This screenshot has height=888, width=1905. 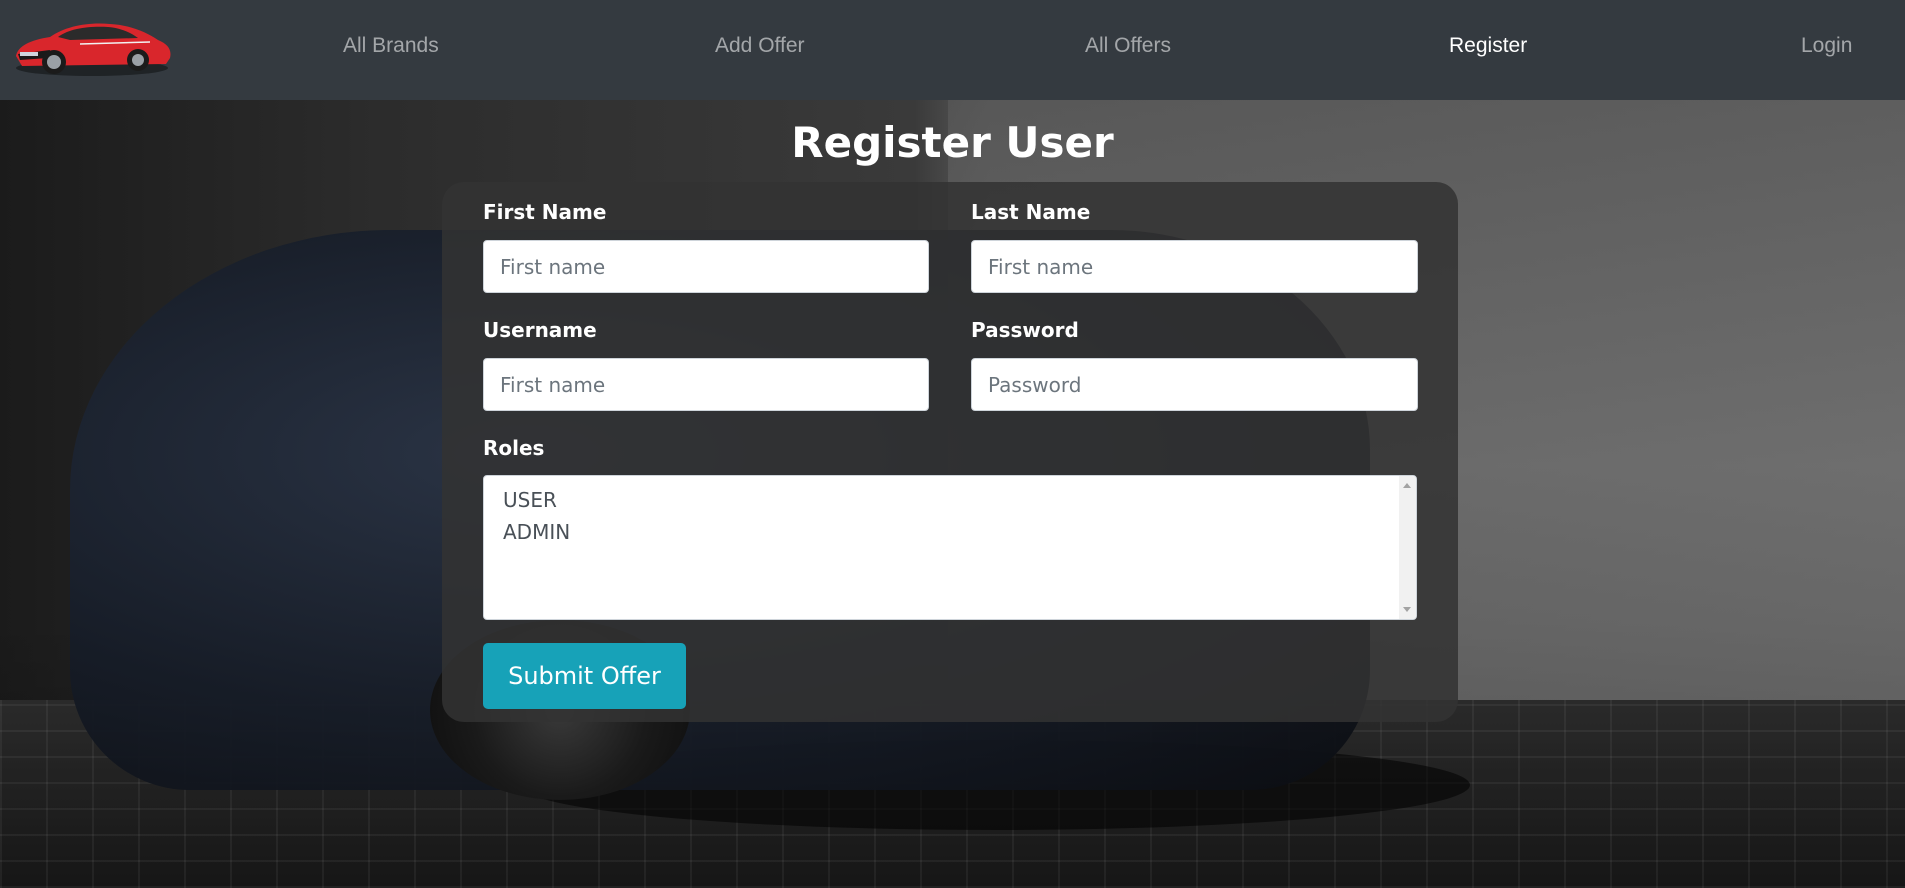 What do you see at coordinates (1407, 547) in the screenshot?
I see `roles-scrollbar` at bounding box center [1407, 547].